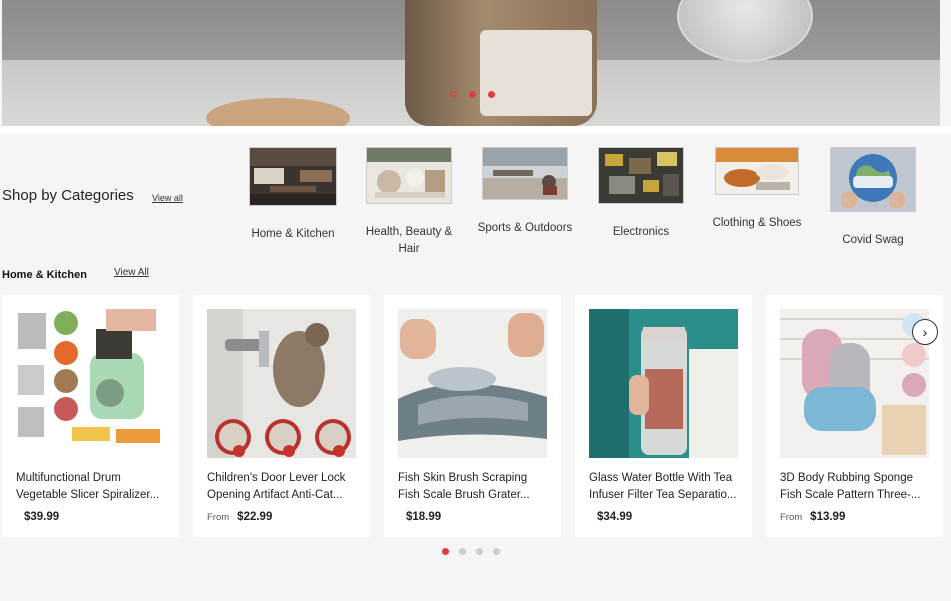 Image resolution: width=951 pixels, height=601 pixels. I want to click on category-home-kitchen: Home & Kitchen, so click(293, 195).